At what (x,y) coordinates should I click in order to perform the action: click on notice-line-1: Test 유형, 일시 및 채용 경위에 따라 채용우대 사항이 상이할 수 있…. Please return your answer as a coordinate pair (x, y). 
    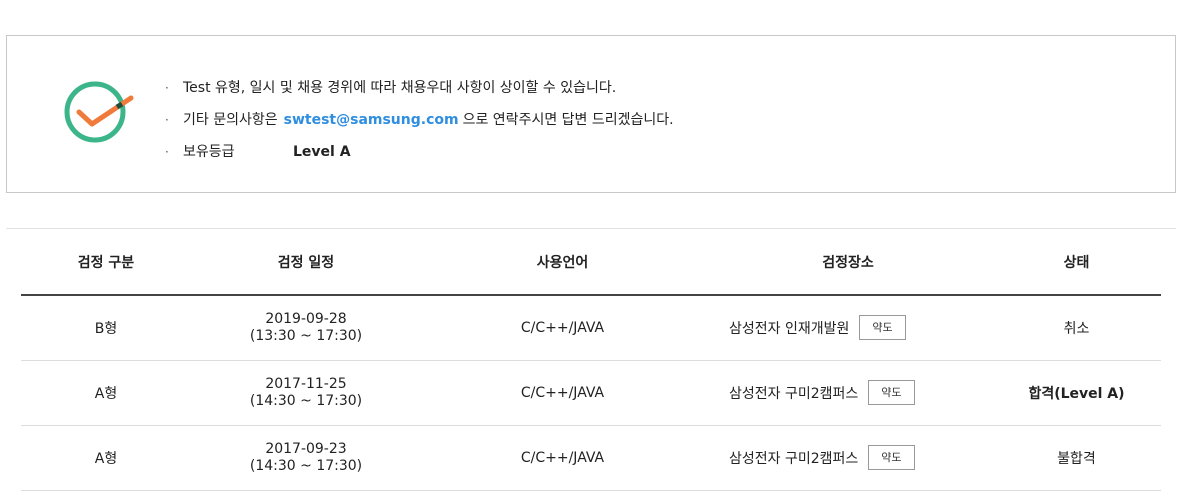
    Looking at the image, I should click on (400, 88).